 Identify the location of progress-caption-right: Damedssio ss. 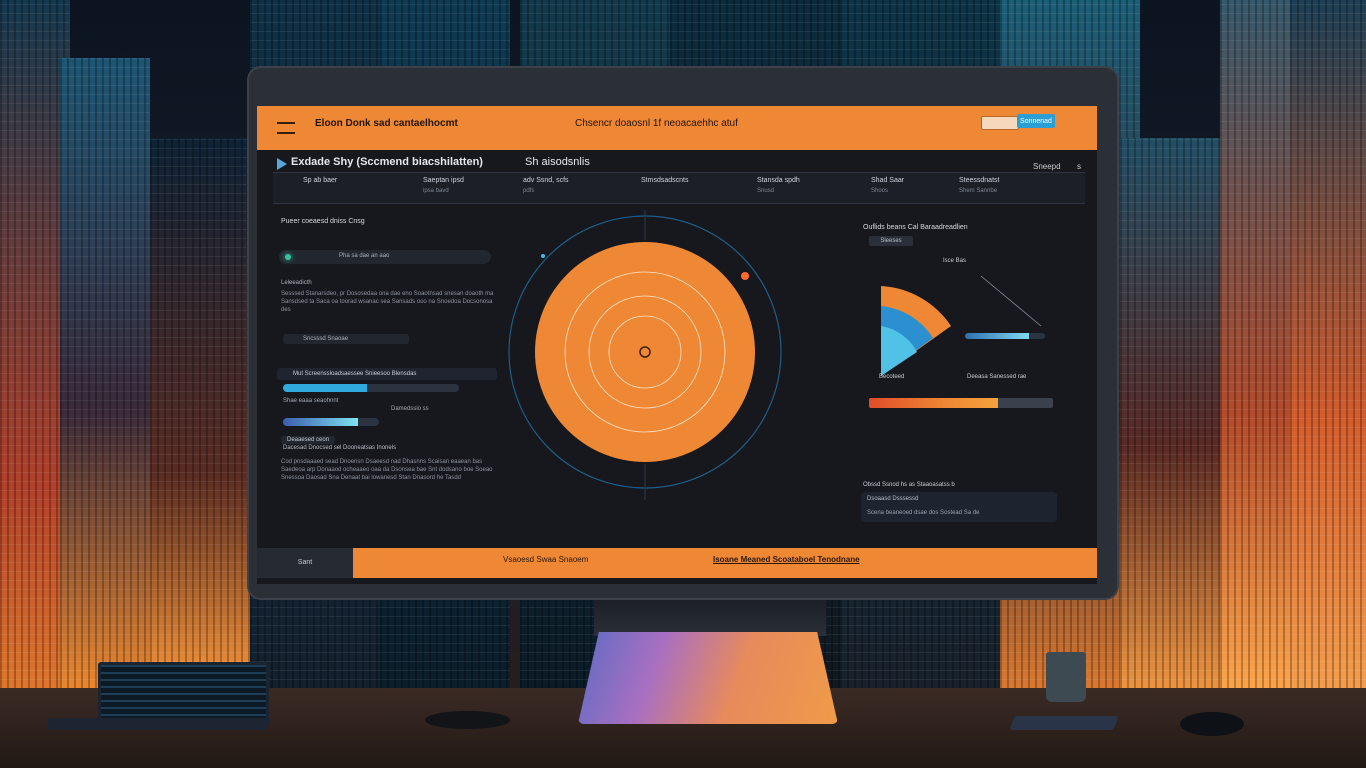
(410, 409).